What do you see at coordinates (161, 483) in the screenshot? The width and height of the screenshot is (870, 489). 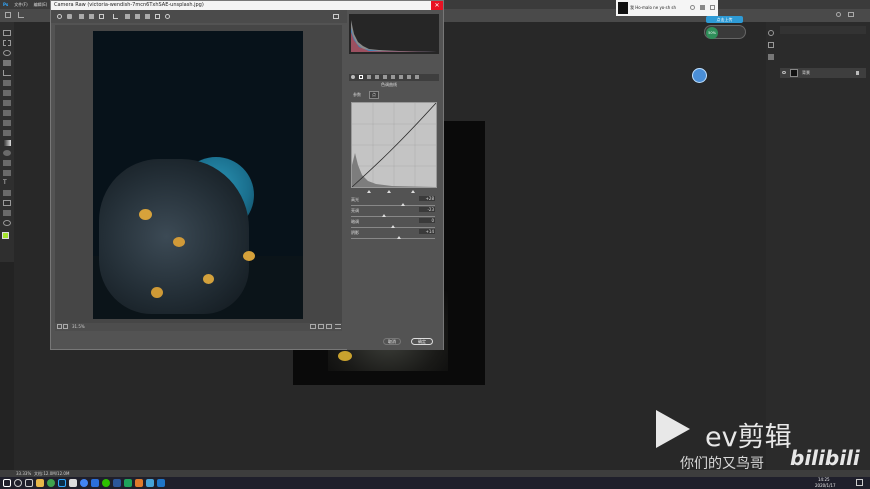 I see `app-play-icon` at bounding box center [161, 483].